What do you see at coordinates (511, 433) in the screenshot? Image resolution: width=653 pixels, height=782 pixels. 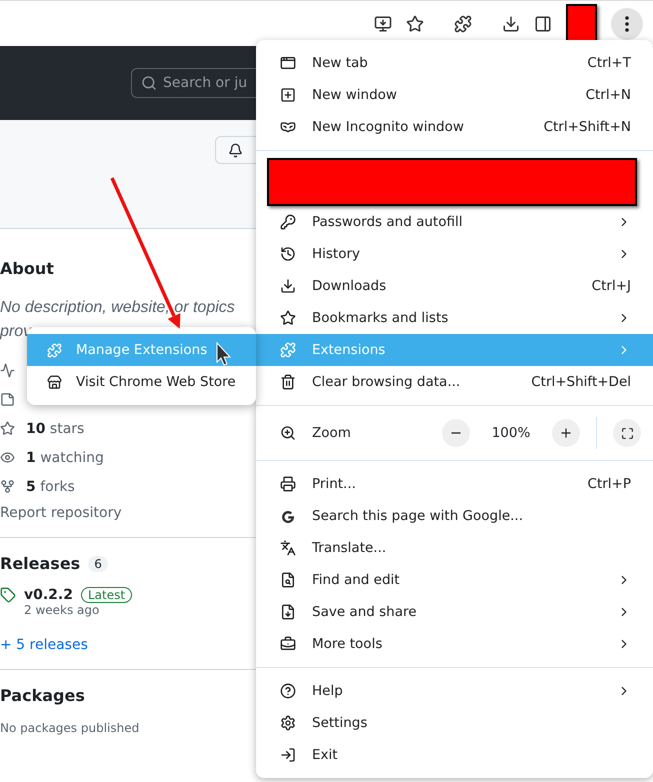 I see `zoom-value: 100%` at bounding box center [511, 433].